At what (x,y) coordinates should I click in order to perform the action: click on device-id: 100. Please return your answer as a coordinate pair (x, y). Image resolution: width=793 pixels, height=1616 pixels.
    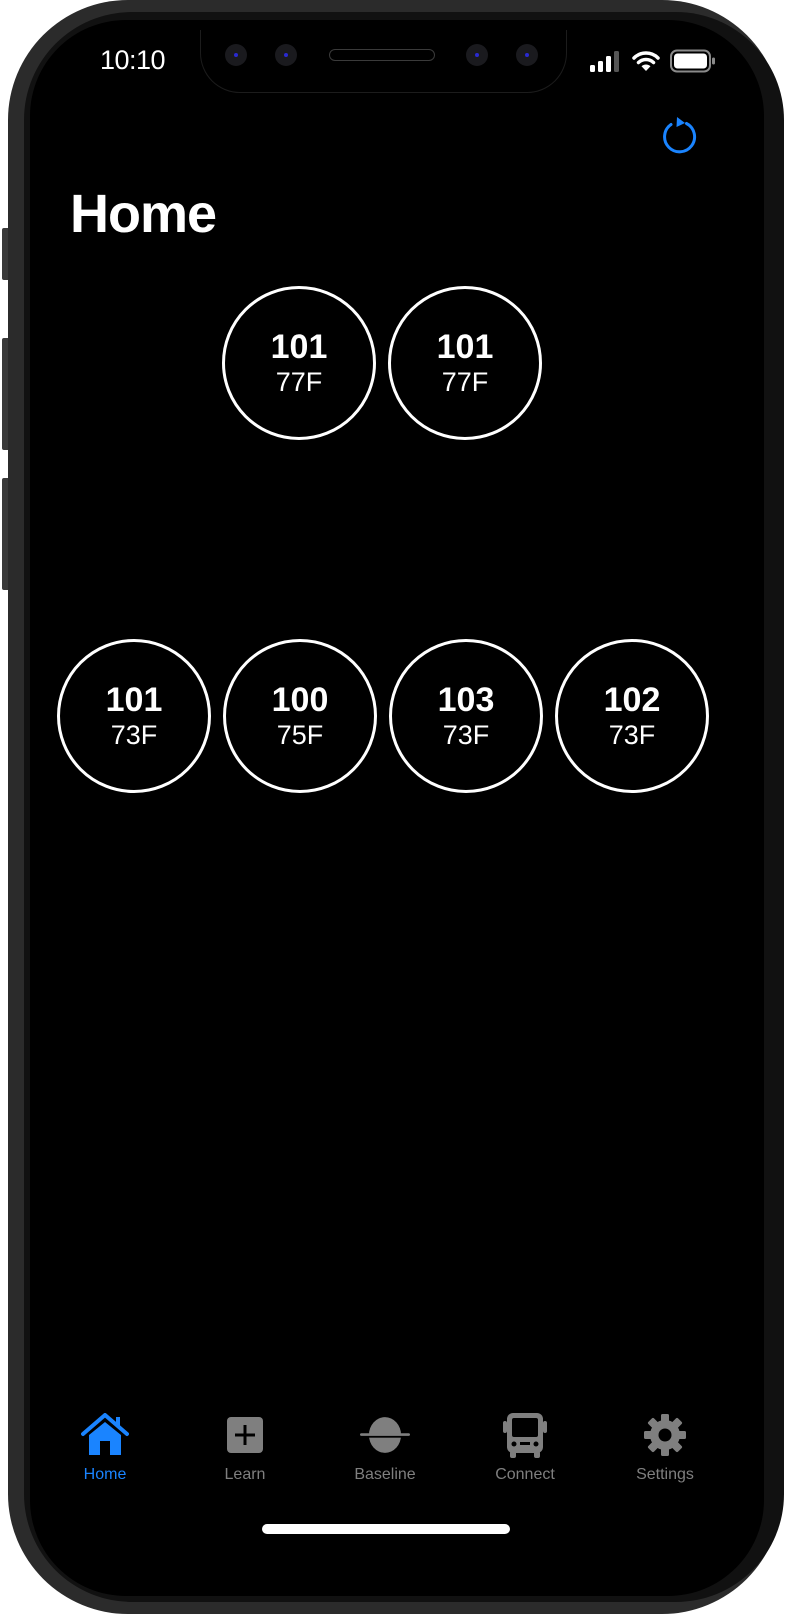
    Looking at the image, I should click on (300, 700).